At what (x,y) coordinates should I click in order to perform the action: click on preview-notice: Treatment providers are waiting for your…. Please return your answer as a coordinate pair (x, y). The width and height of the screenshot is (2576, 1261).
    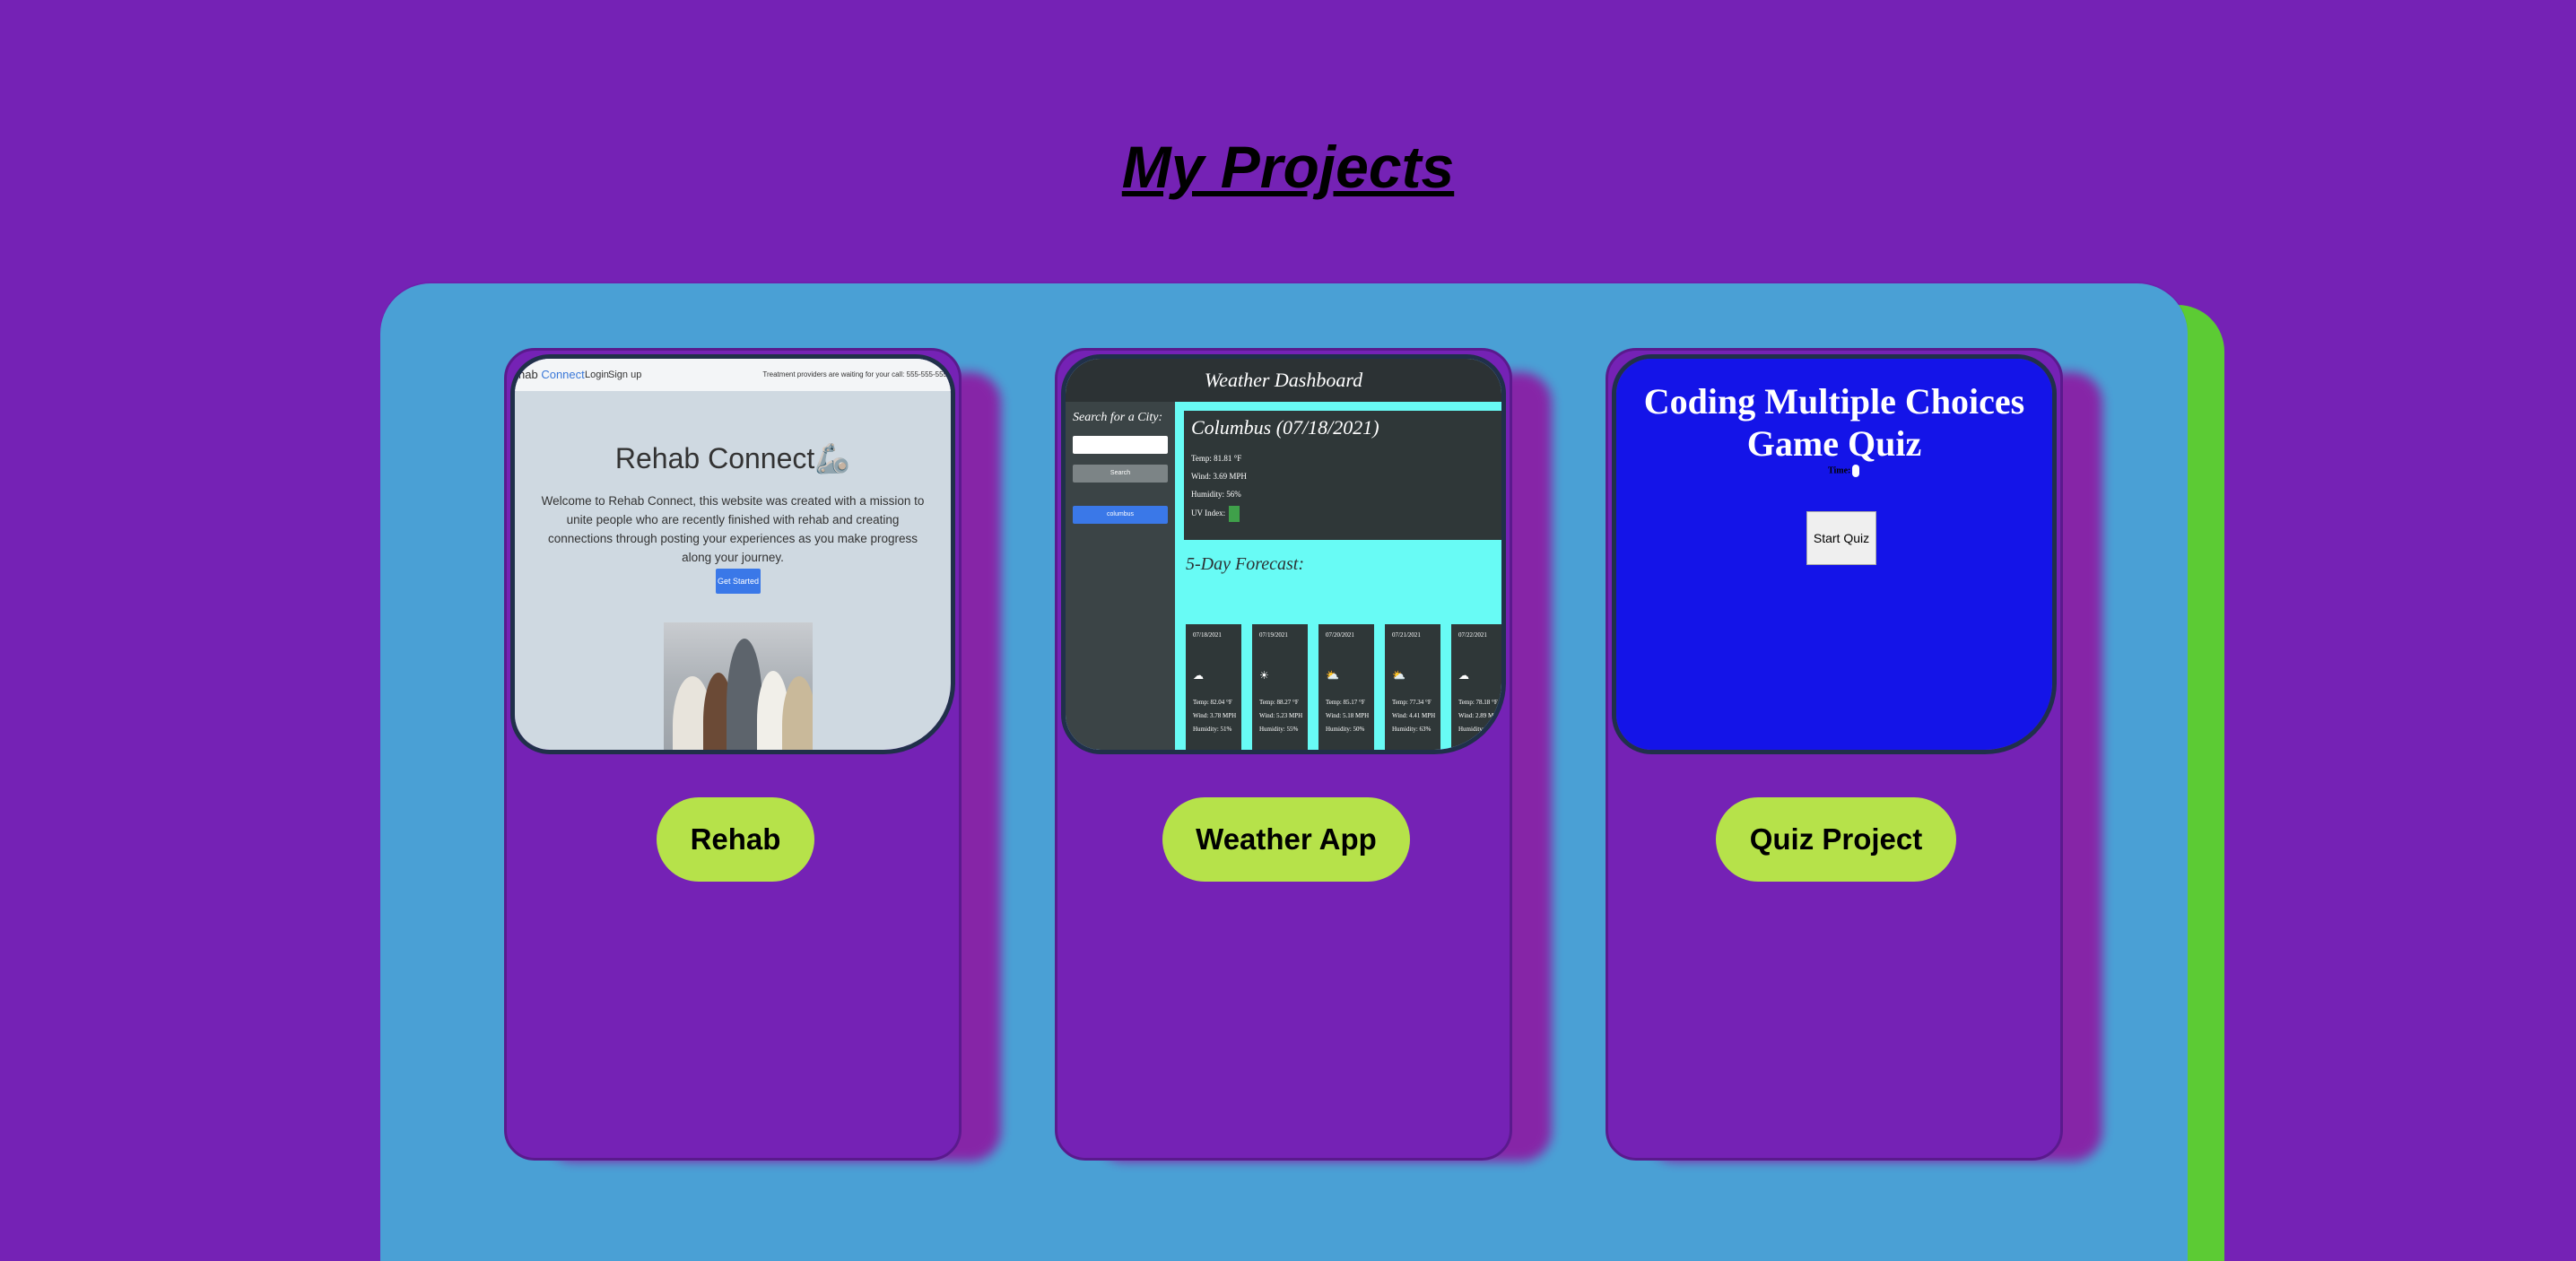
    Looking at the image, I should click on (854, 374).